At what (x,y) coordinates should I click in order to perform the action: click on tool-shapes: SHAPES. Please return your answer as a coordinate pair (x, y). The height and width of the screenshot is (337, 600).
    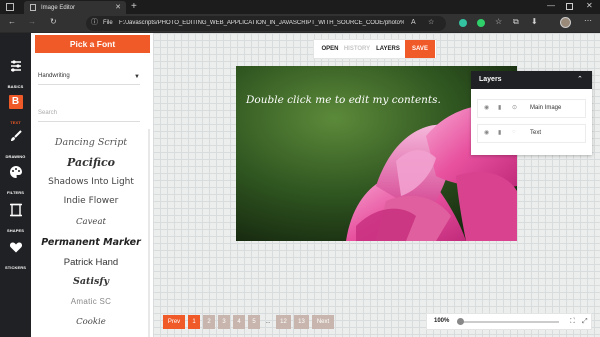
    Looking at the image, I should click on (15, 217).